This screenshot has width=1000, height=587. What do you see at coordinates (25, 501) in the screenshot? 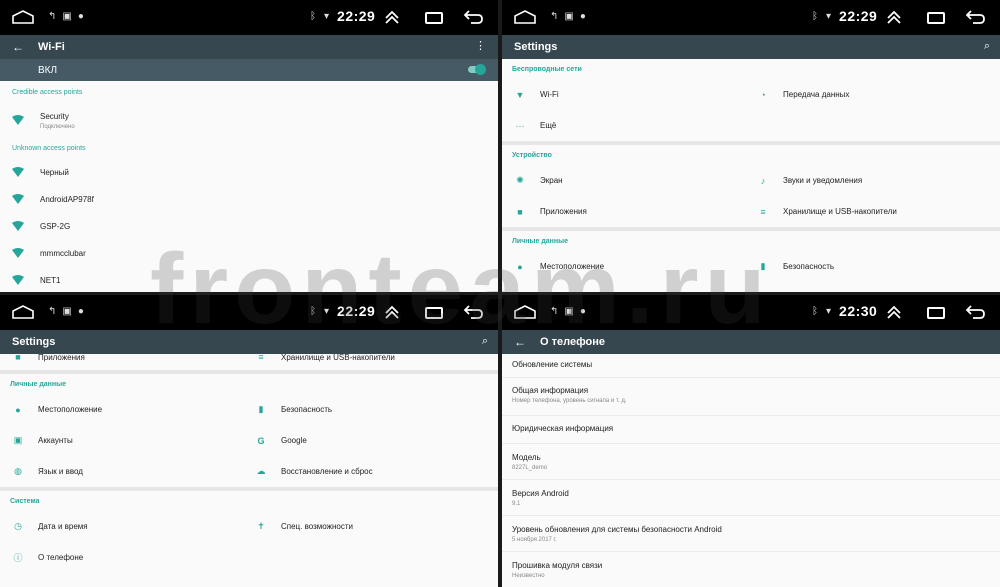
I see `category-system: Система` at bounding box center [25, 501].